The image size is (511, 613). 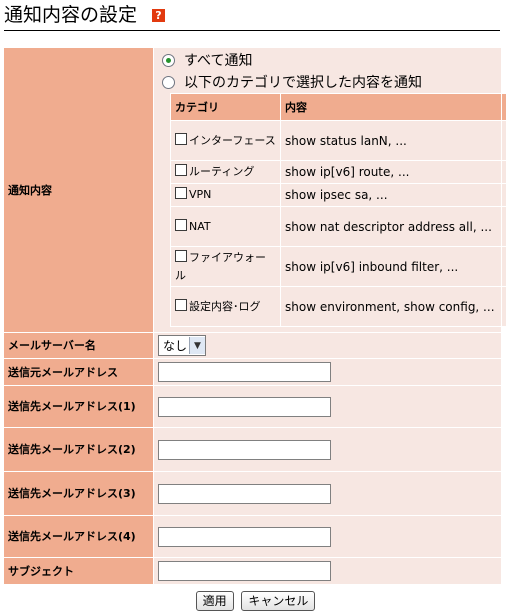 I want to click on subject-input, so click(x=244, y=571).